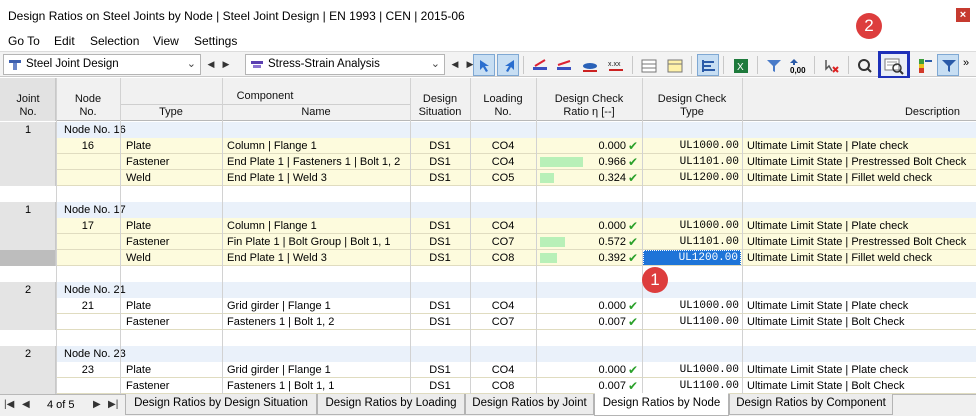 The image size is (976, 416). What do you see at coordinates (963, 15) in the screenshot?
I see `close-button: ×` at bounding box center [963, 15].